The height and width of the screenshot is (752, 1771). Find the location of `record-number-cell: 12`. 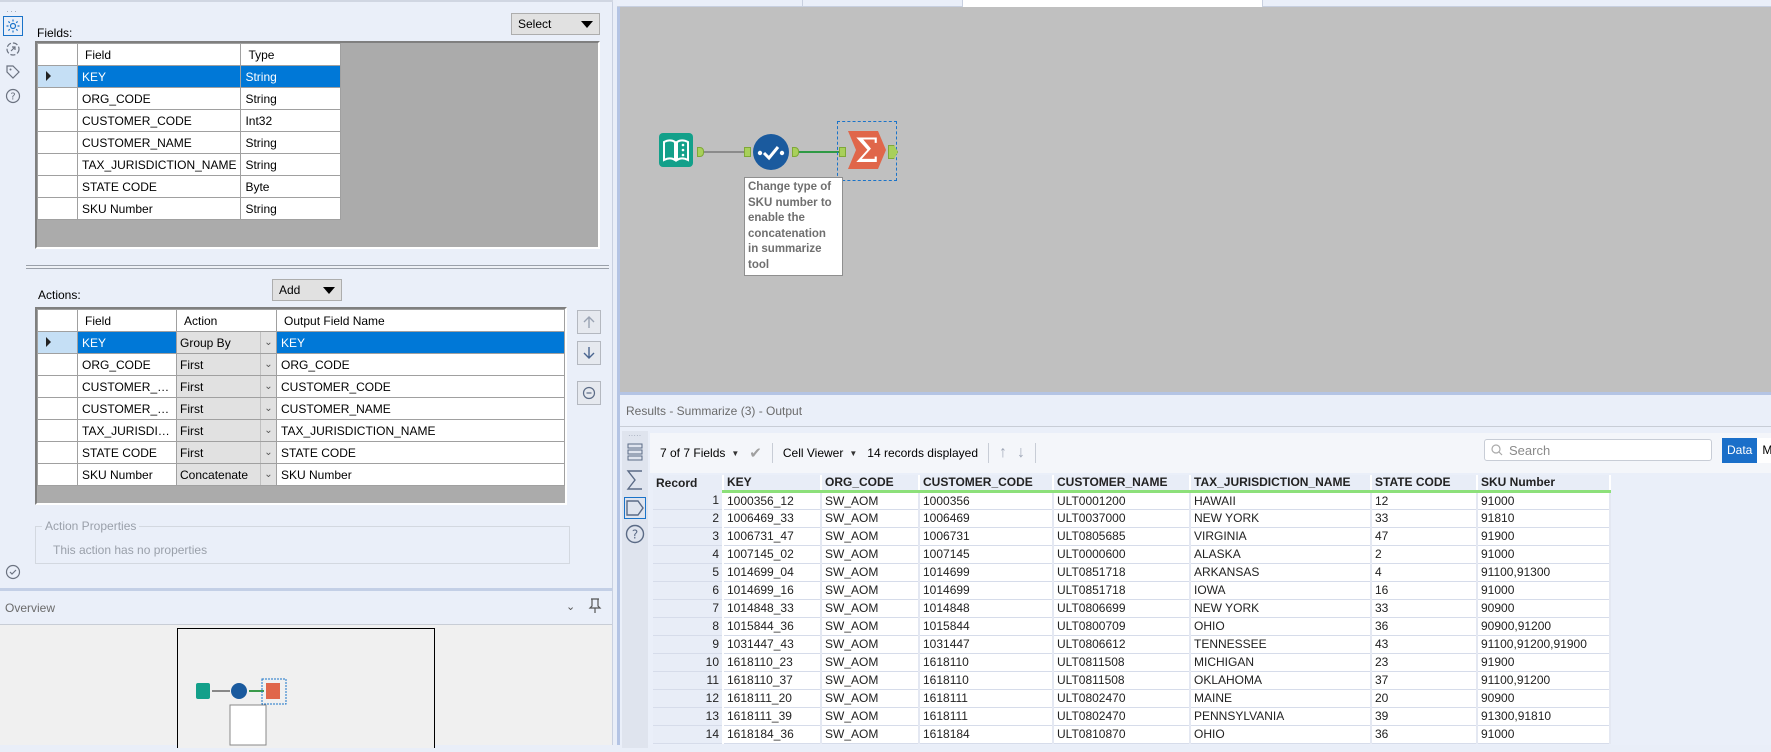

record-number-cell: 12 is located at coordinates (688, 698).